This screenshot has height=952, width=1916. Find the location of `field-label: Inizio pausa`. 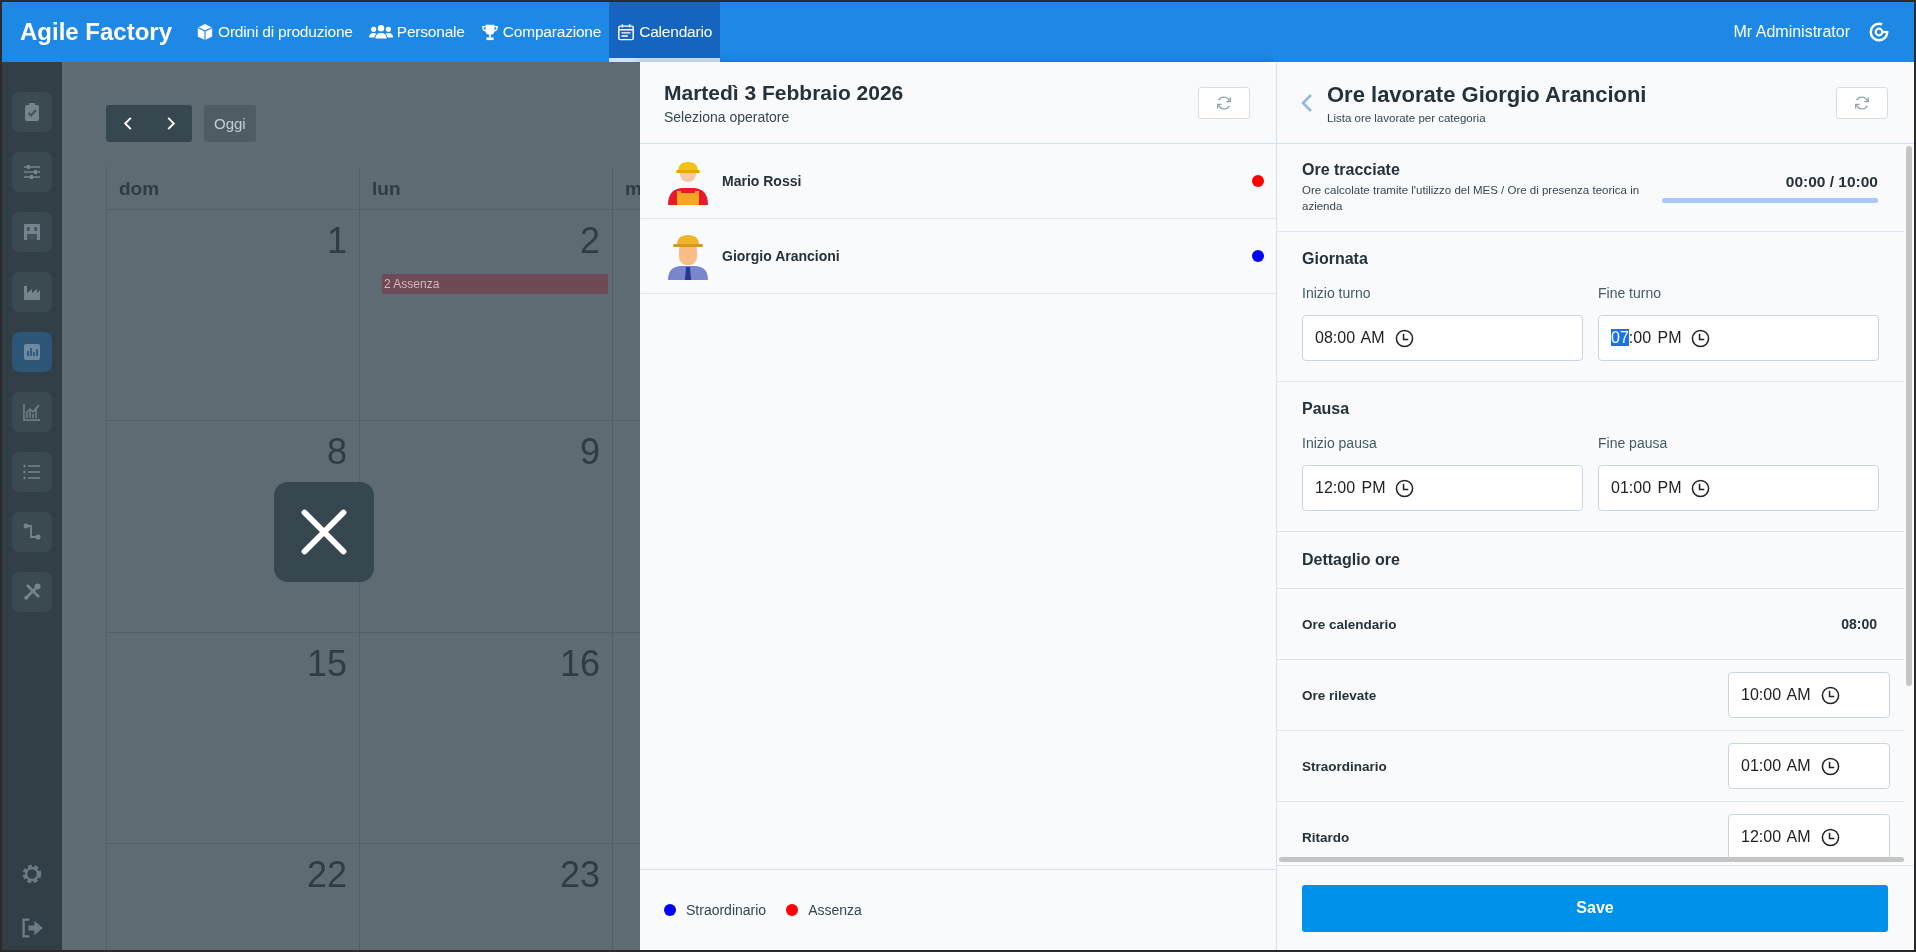

field-label: Inizio pausa is located at coordinates (1340, 443).